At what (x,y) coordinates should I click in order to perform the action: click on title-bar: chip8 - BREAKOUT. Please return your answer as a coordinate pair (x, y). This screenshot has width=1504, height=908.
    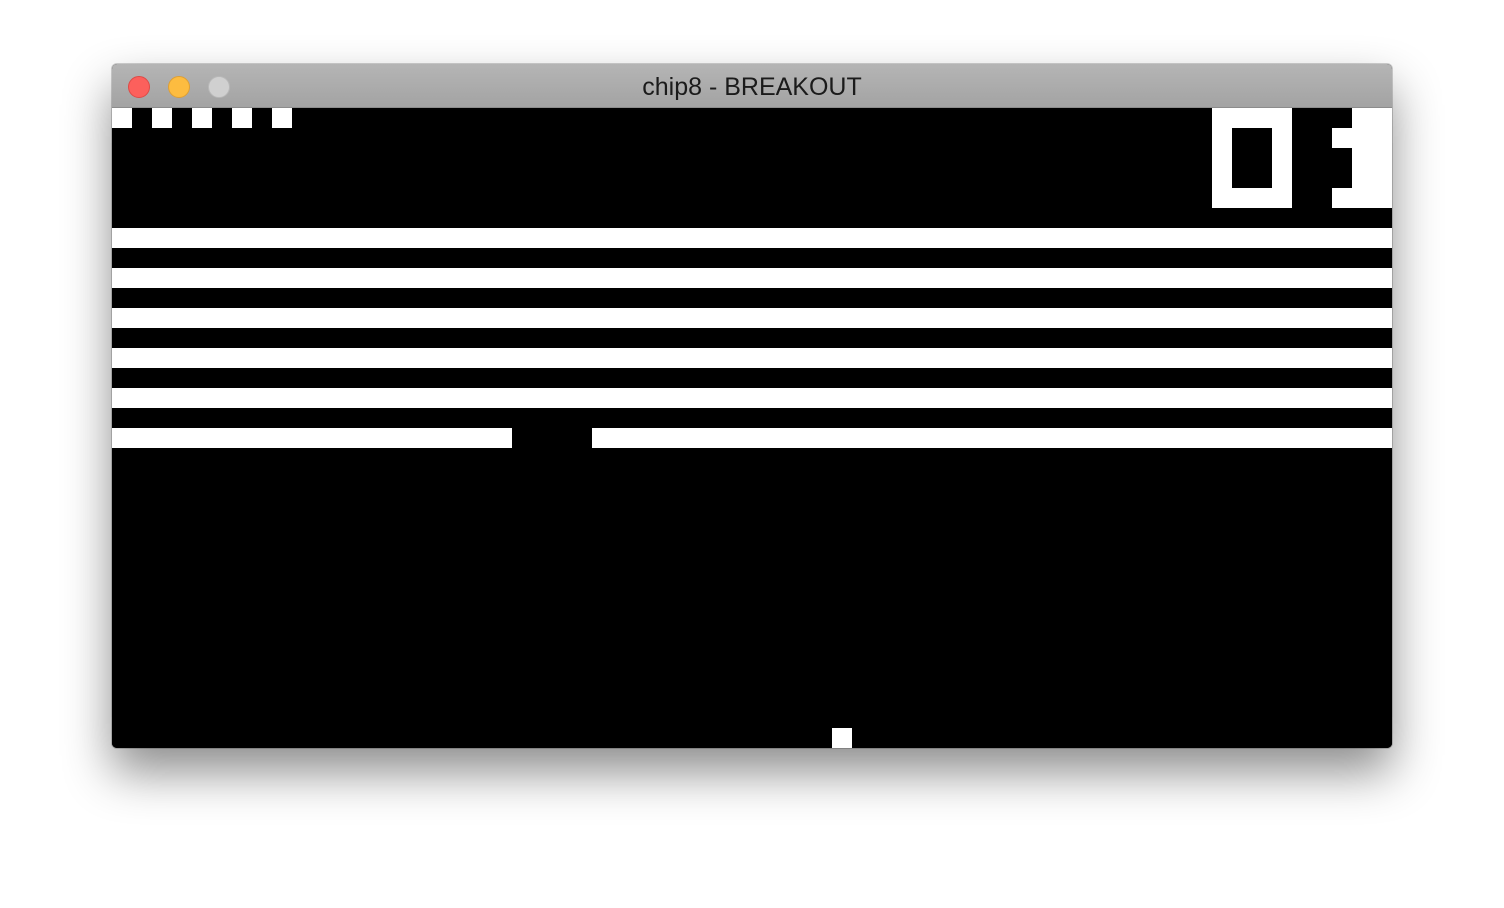
    Looking at the image, I should click on (752, 86).